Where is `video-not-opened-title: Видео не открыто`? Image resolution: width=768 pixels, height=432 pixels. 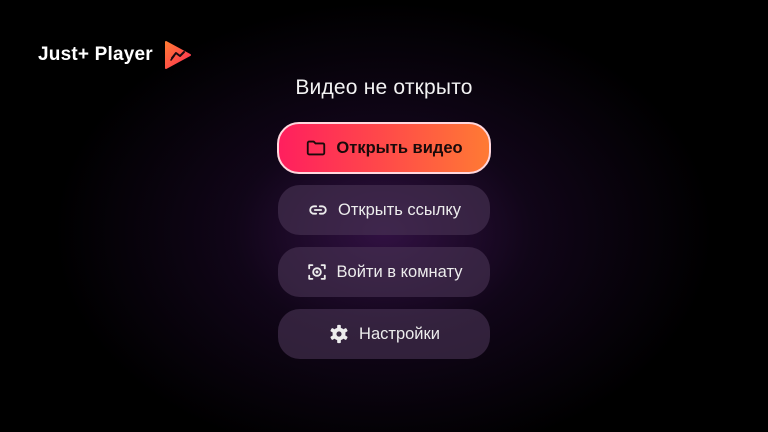 video-not-opened-title: Видео не открыто is located at coordinates (384, 87).